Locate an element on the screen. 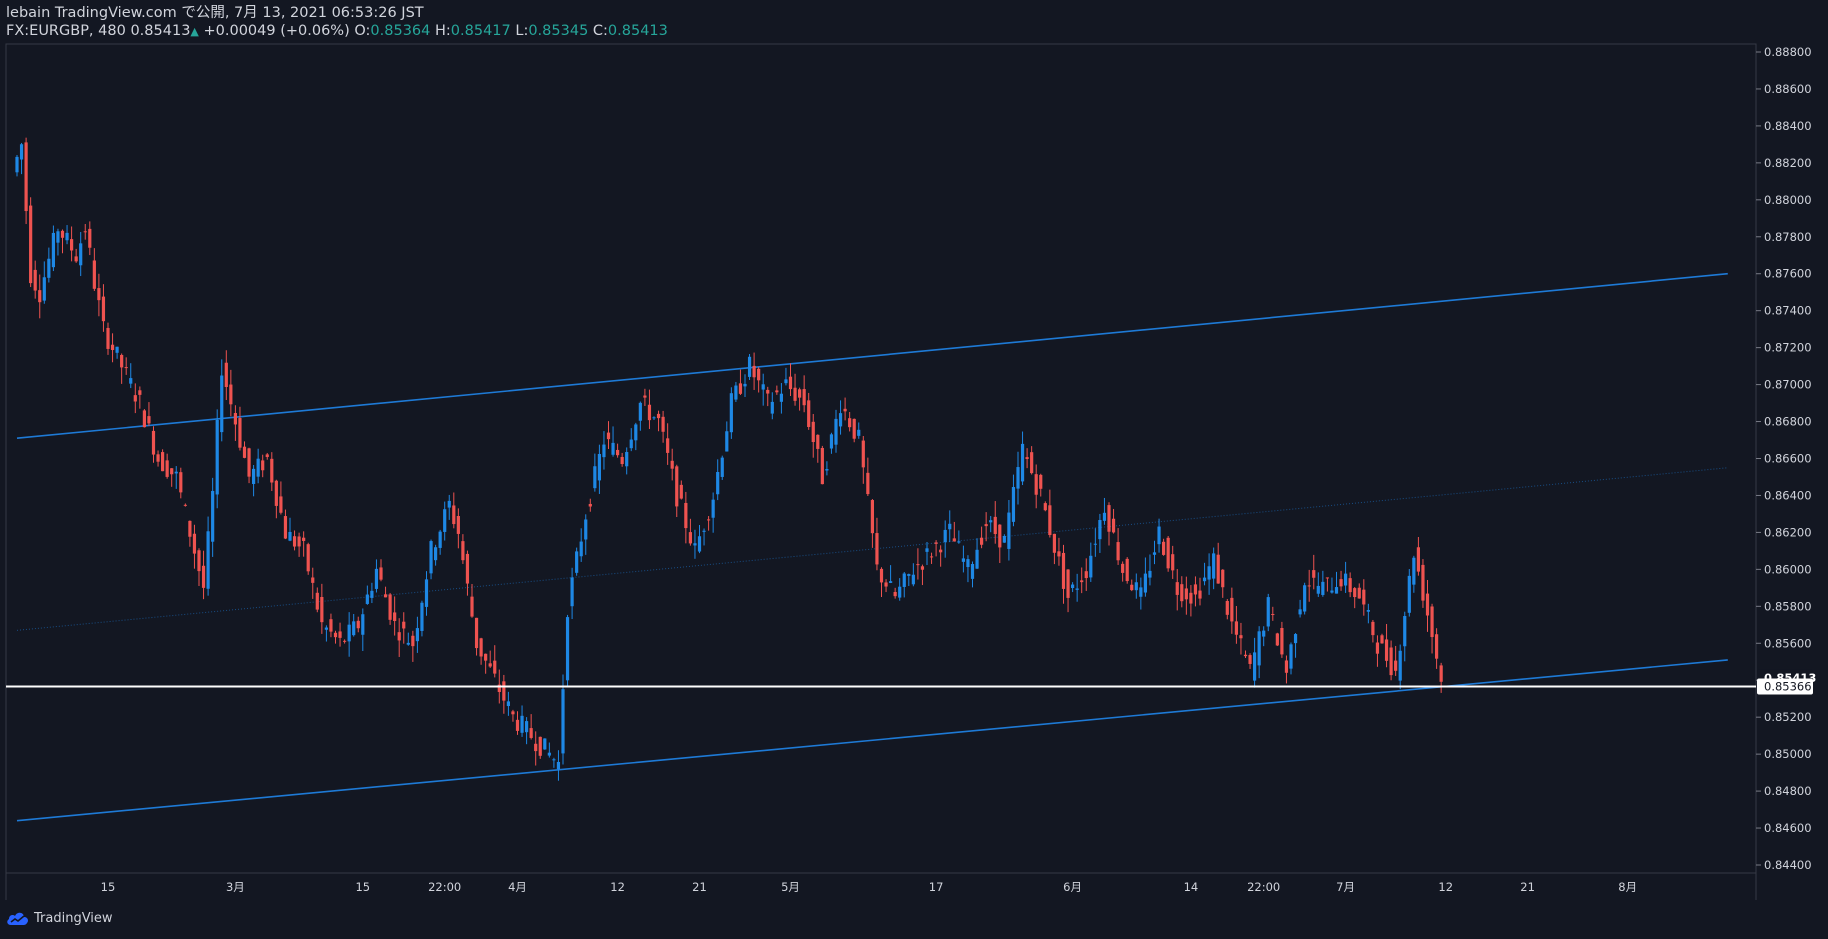 This screenshot has height=939, width=1828. time-tick-label: 7月 is located at coordinates (1345, 887).